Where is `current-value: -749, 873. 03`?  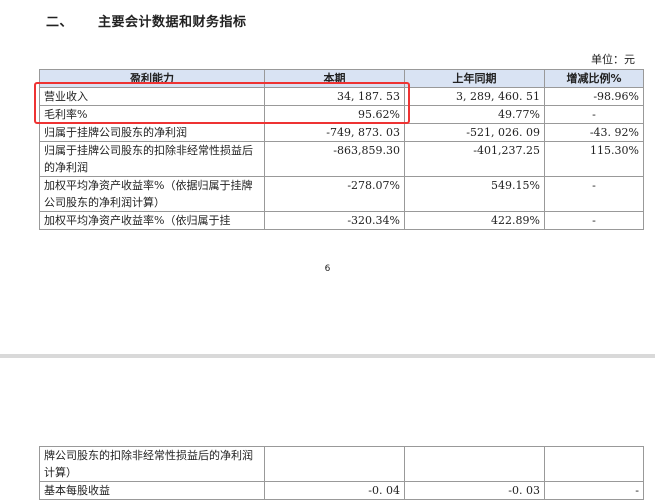
current-value: -749, 873. 03 is located at coordinates (334, 132).